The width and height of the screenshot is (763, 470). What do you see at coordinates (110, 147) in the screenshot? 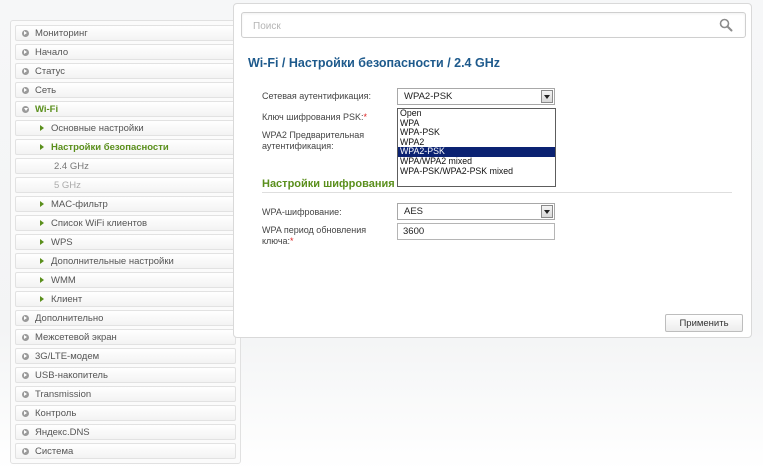
I see `sidebar-item-label: Настройки безопасности` at bounding box center [110, 147].